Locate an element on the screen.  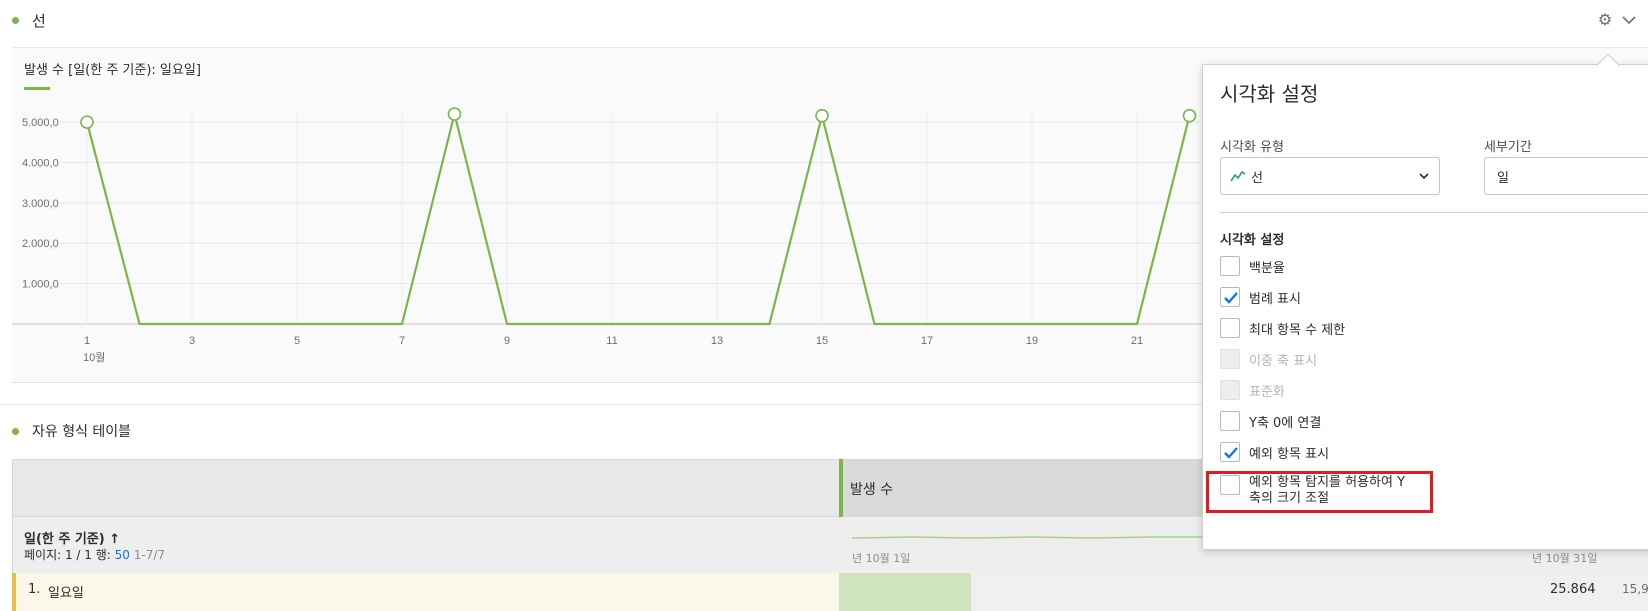
popover-divider is located at coordinates (1434, 212).